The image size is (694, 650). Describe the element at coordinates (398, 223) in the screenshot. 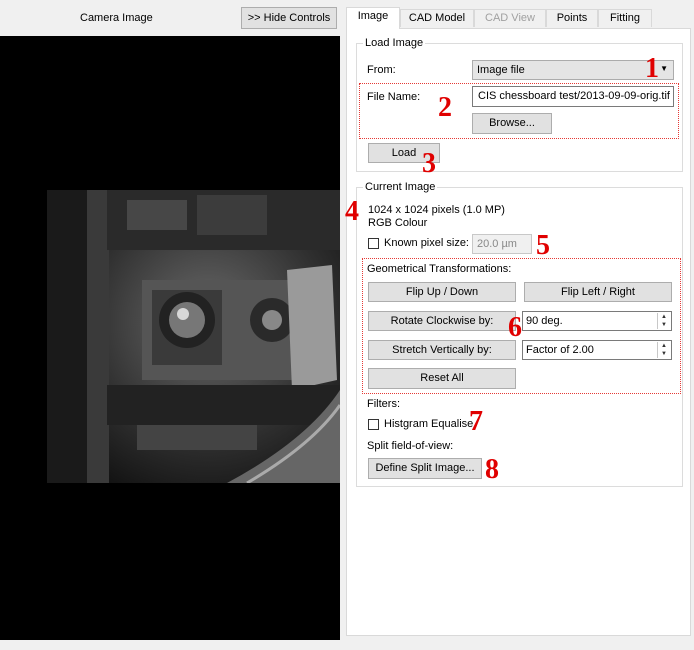

I see `image-colour-text: RGB Colour` at that location.